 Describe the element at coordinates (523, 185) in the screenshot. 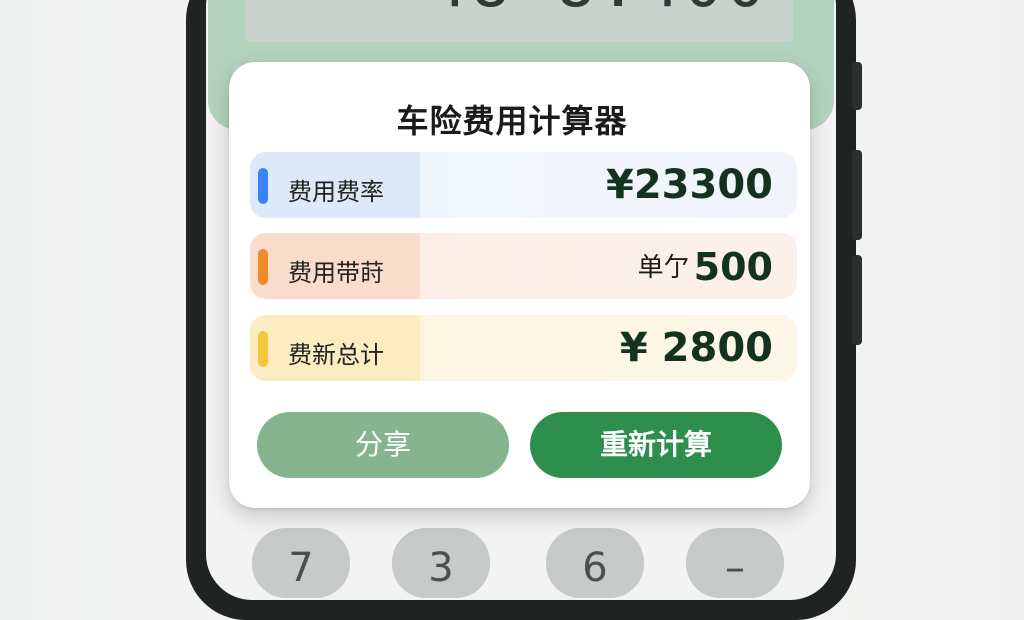

I see `result-row: 费用费率 ¥23300` at that location.